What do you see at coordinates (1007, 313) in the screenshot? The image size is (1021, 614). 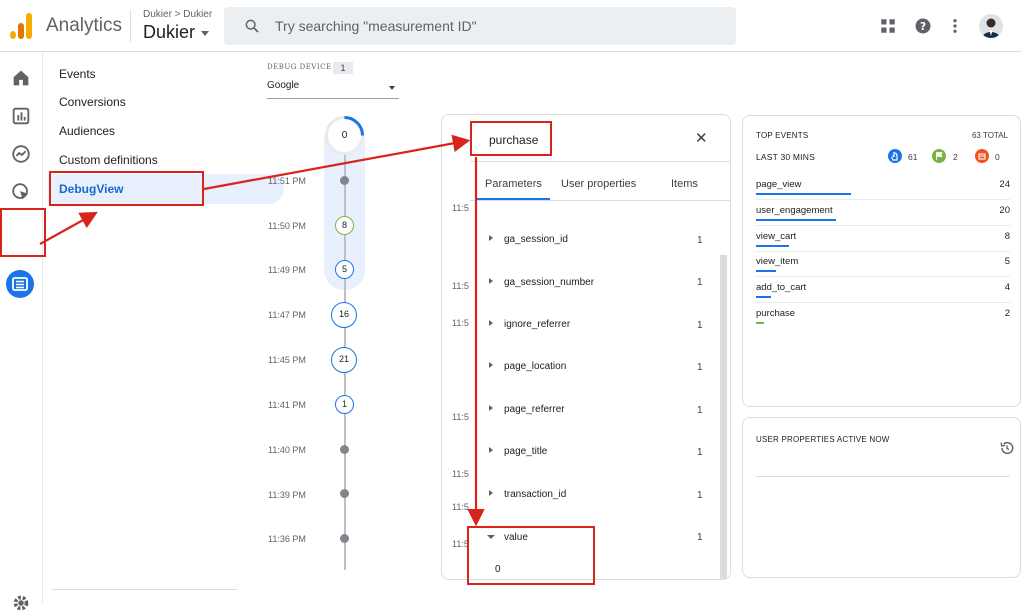 I see `event-count: 2` at bounding box center [1007, 313].